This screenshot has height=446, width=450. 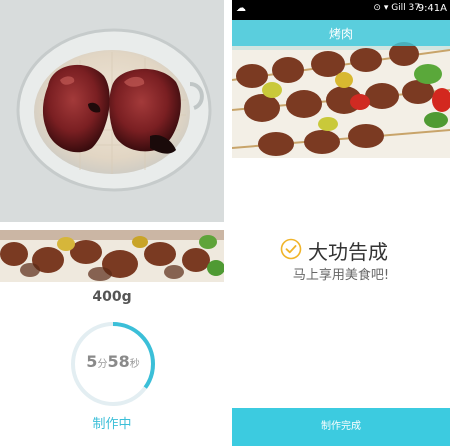 I want to click on cooking-status: 制作中, so click(x=112, y=424).